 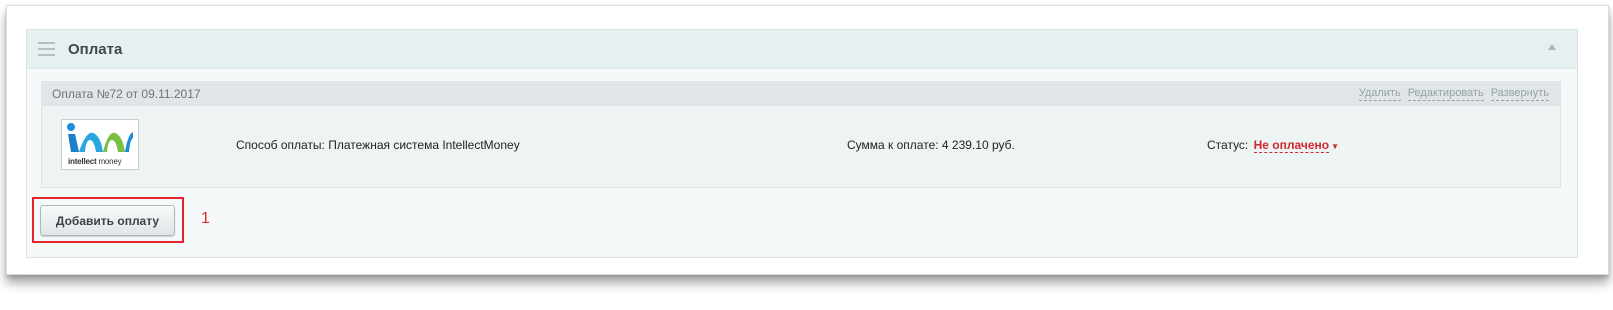 I want to click on delete-link: Удалить, so click(x=1379, y=94).